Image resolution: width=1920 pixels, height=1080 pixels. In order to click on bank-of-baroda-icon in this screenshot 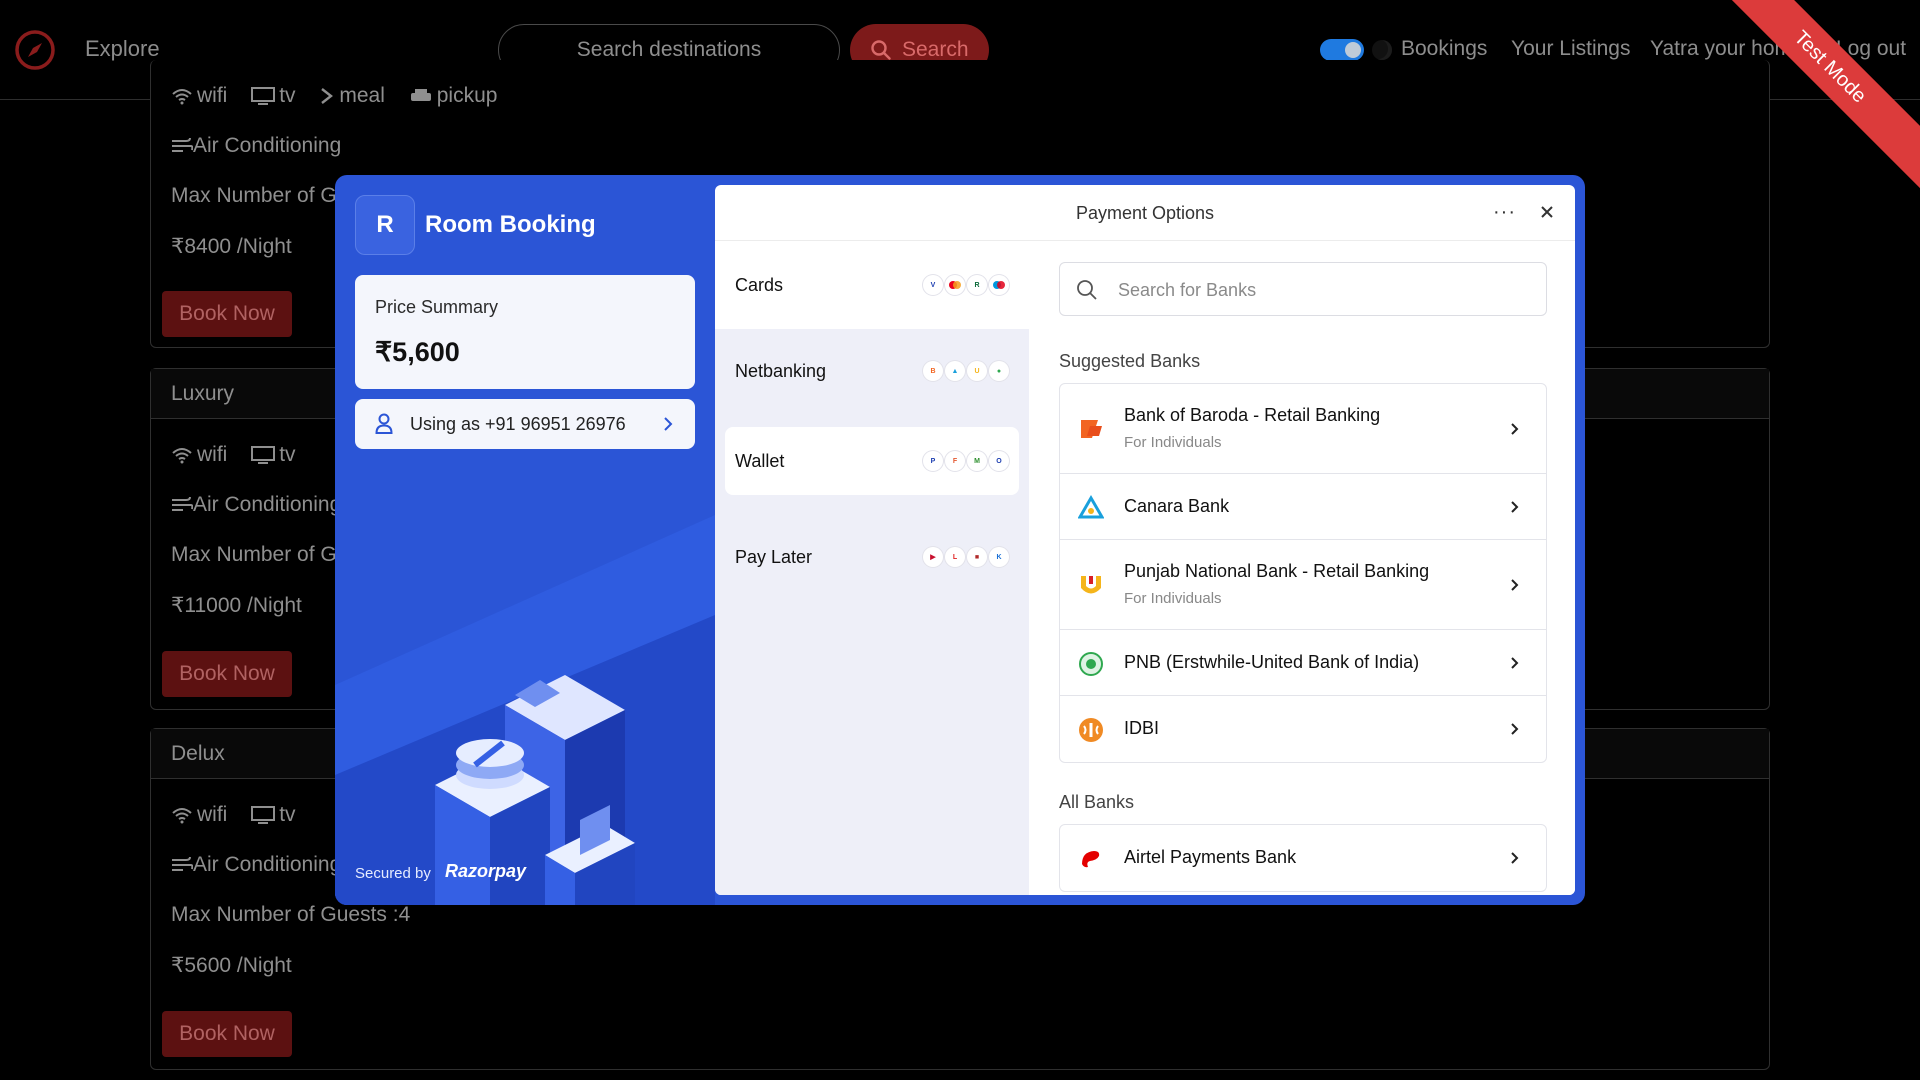, I will do `click(1091, 429)`.